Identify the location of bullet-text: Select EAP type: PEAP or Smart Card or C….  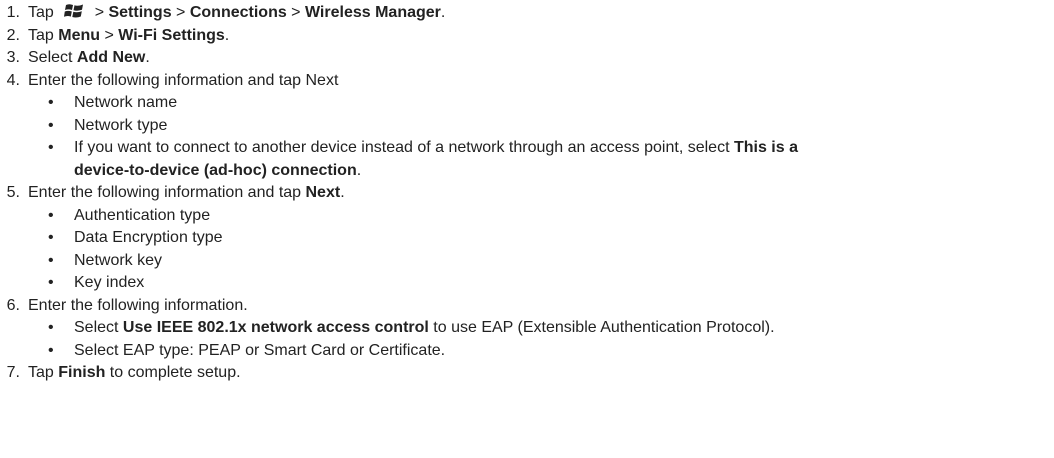
(259, 351).